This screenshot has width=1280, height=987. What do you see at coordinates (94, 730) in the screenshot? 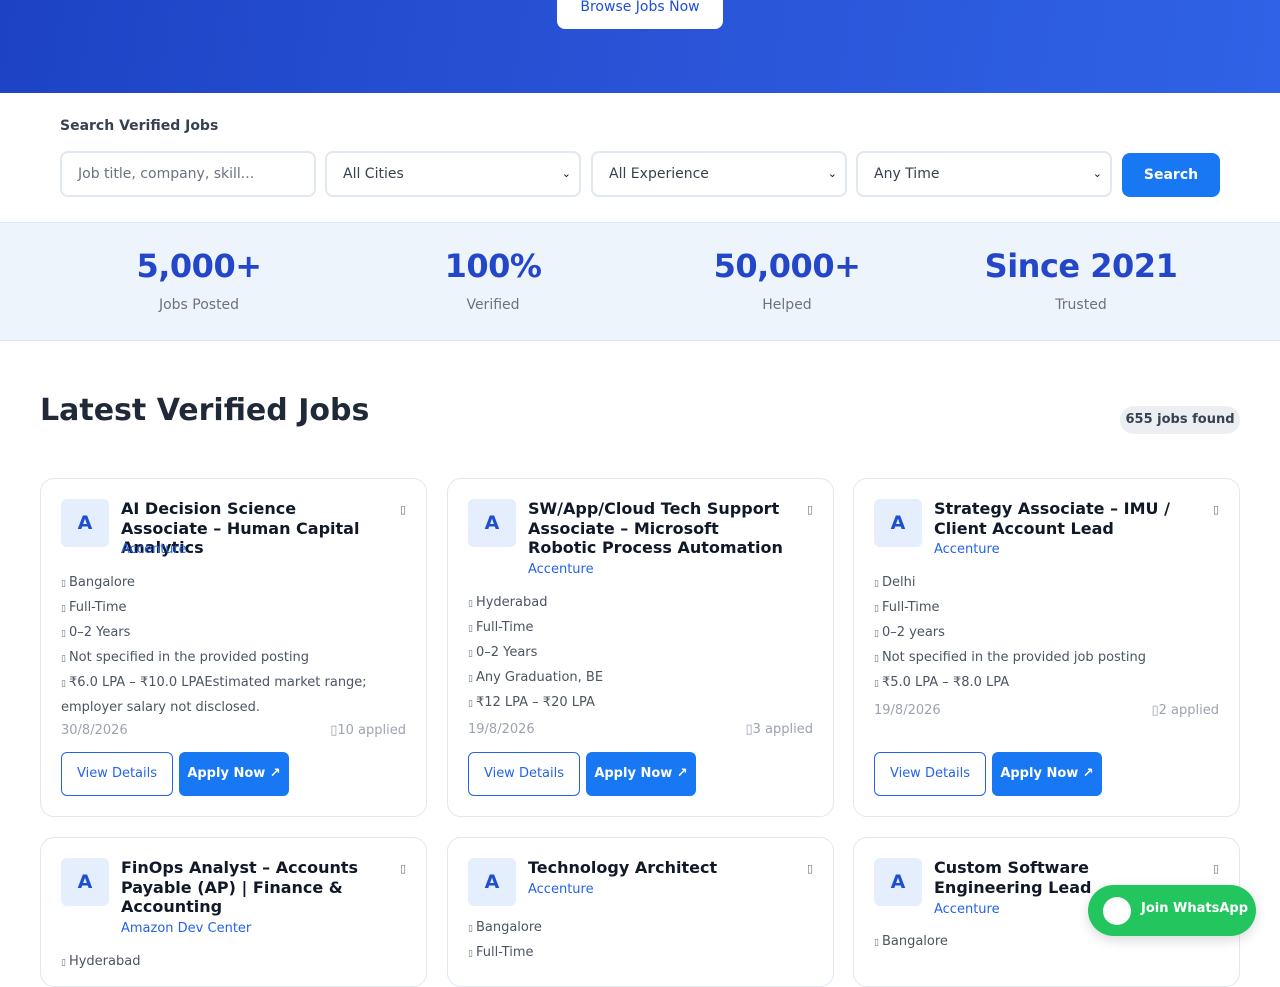
I see `post-date: 30/8/2026` at bounding box center [94, 730].